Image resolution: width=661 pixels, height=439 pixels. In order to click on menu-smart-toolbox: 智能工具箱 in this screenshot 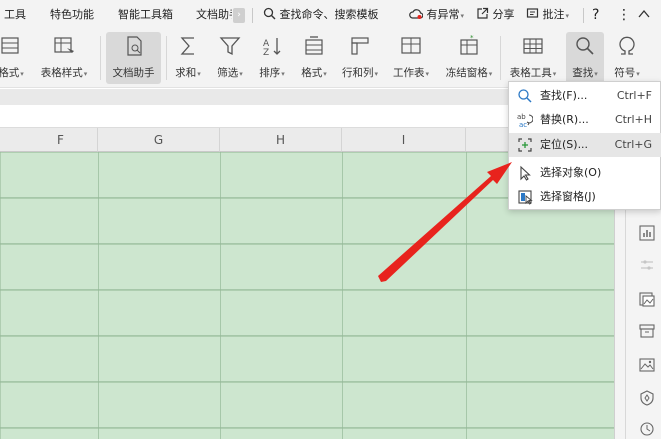, I will do `click(145, 15)`.